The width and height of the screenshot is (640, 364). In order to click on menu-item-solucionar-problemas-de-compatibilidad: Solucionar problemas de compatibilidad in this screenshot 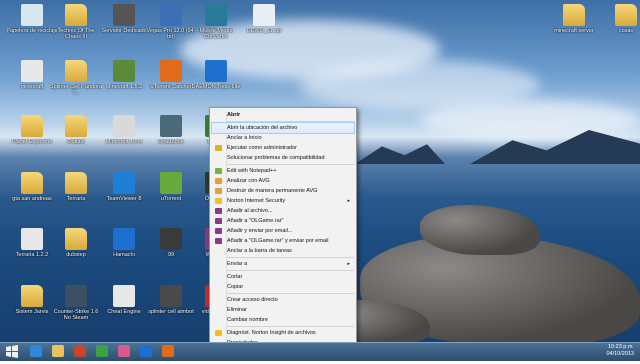, I will do `click(283, 158)`.